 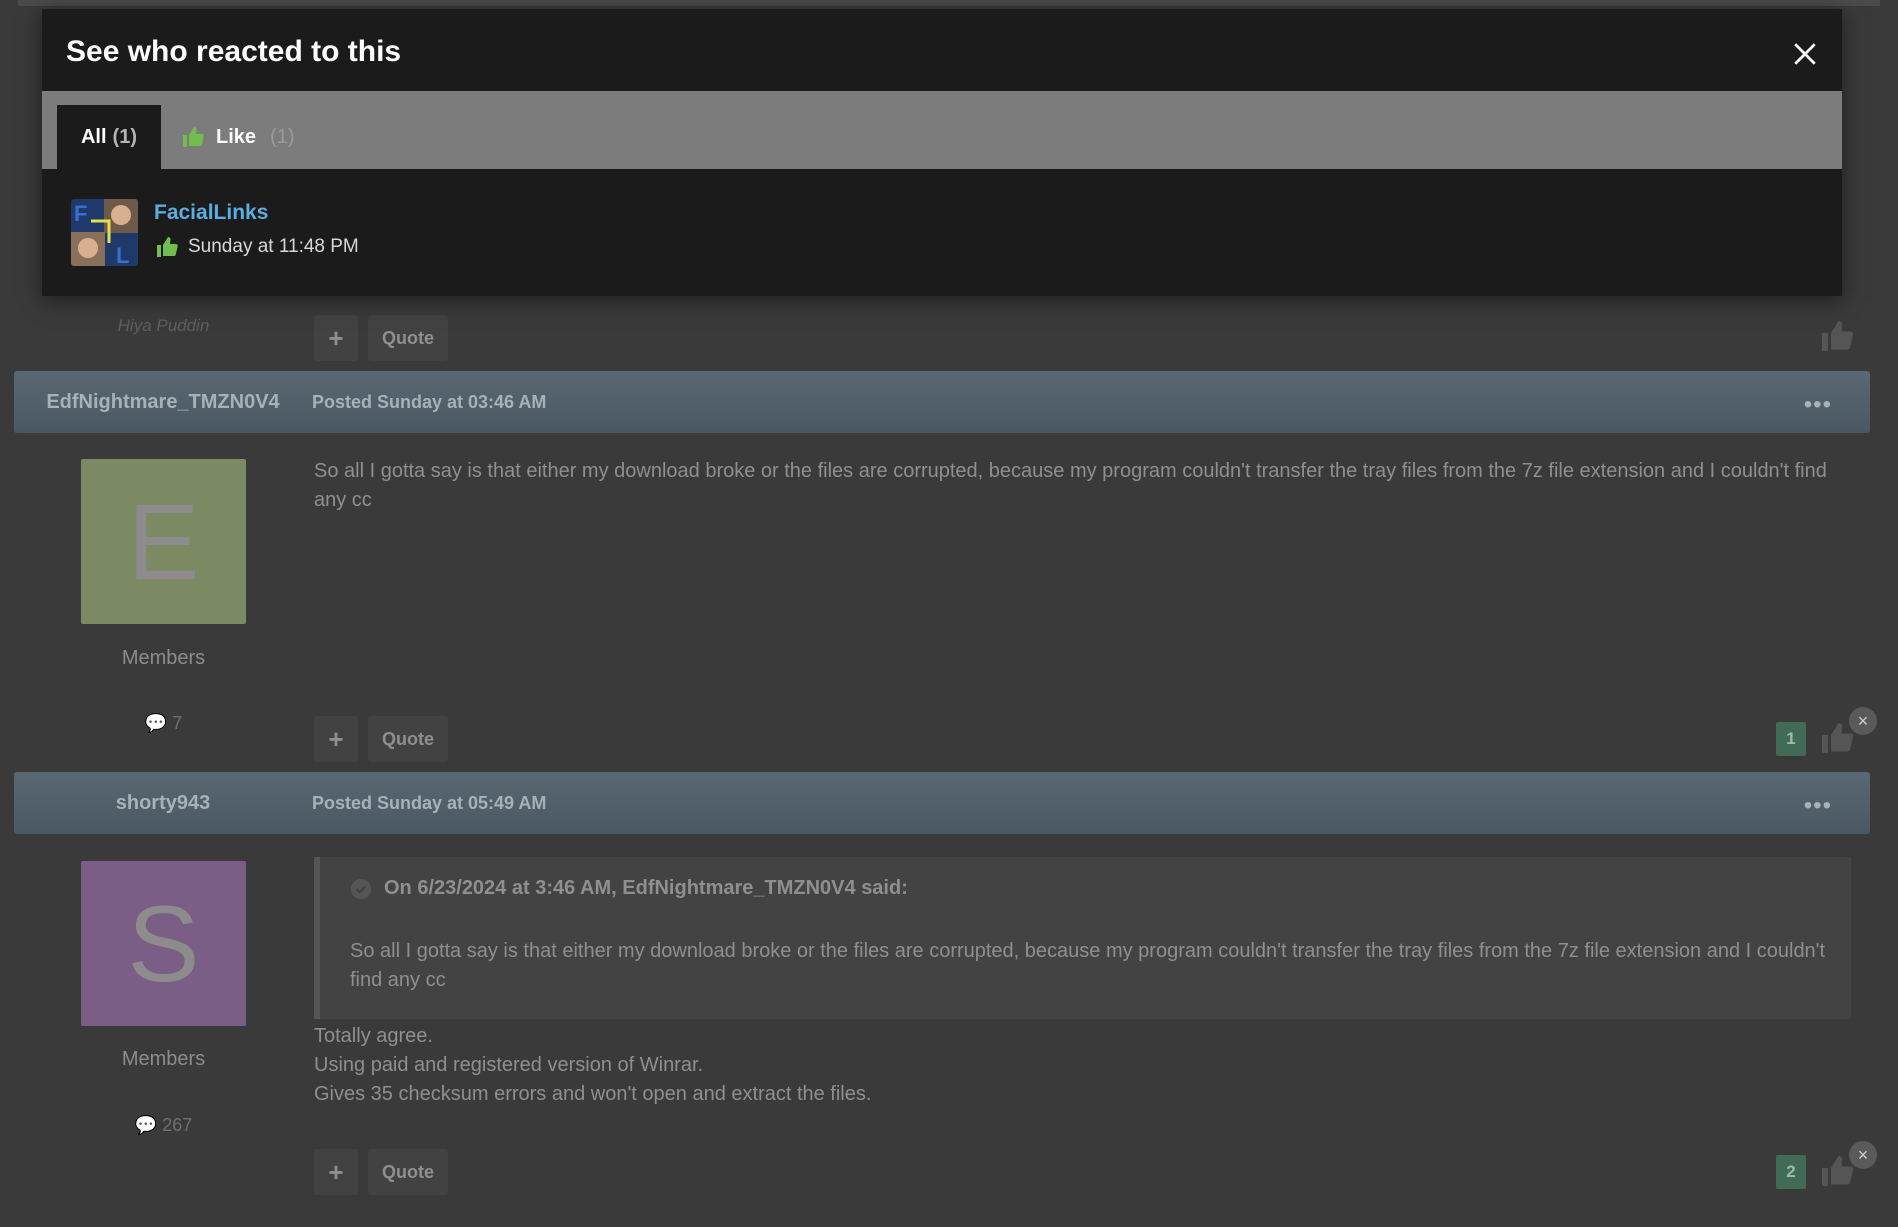 I want to click on prev-post-add-button: +, so click(x=336, y=338).